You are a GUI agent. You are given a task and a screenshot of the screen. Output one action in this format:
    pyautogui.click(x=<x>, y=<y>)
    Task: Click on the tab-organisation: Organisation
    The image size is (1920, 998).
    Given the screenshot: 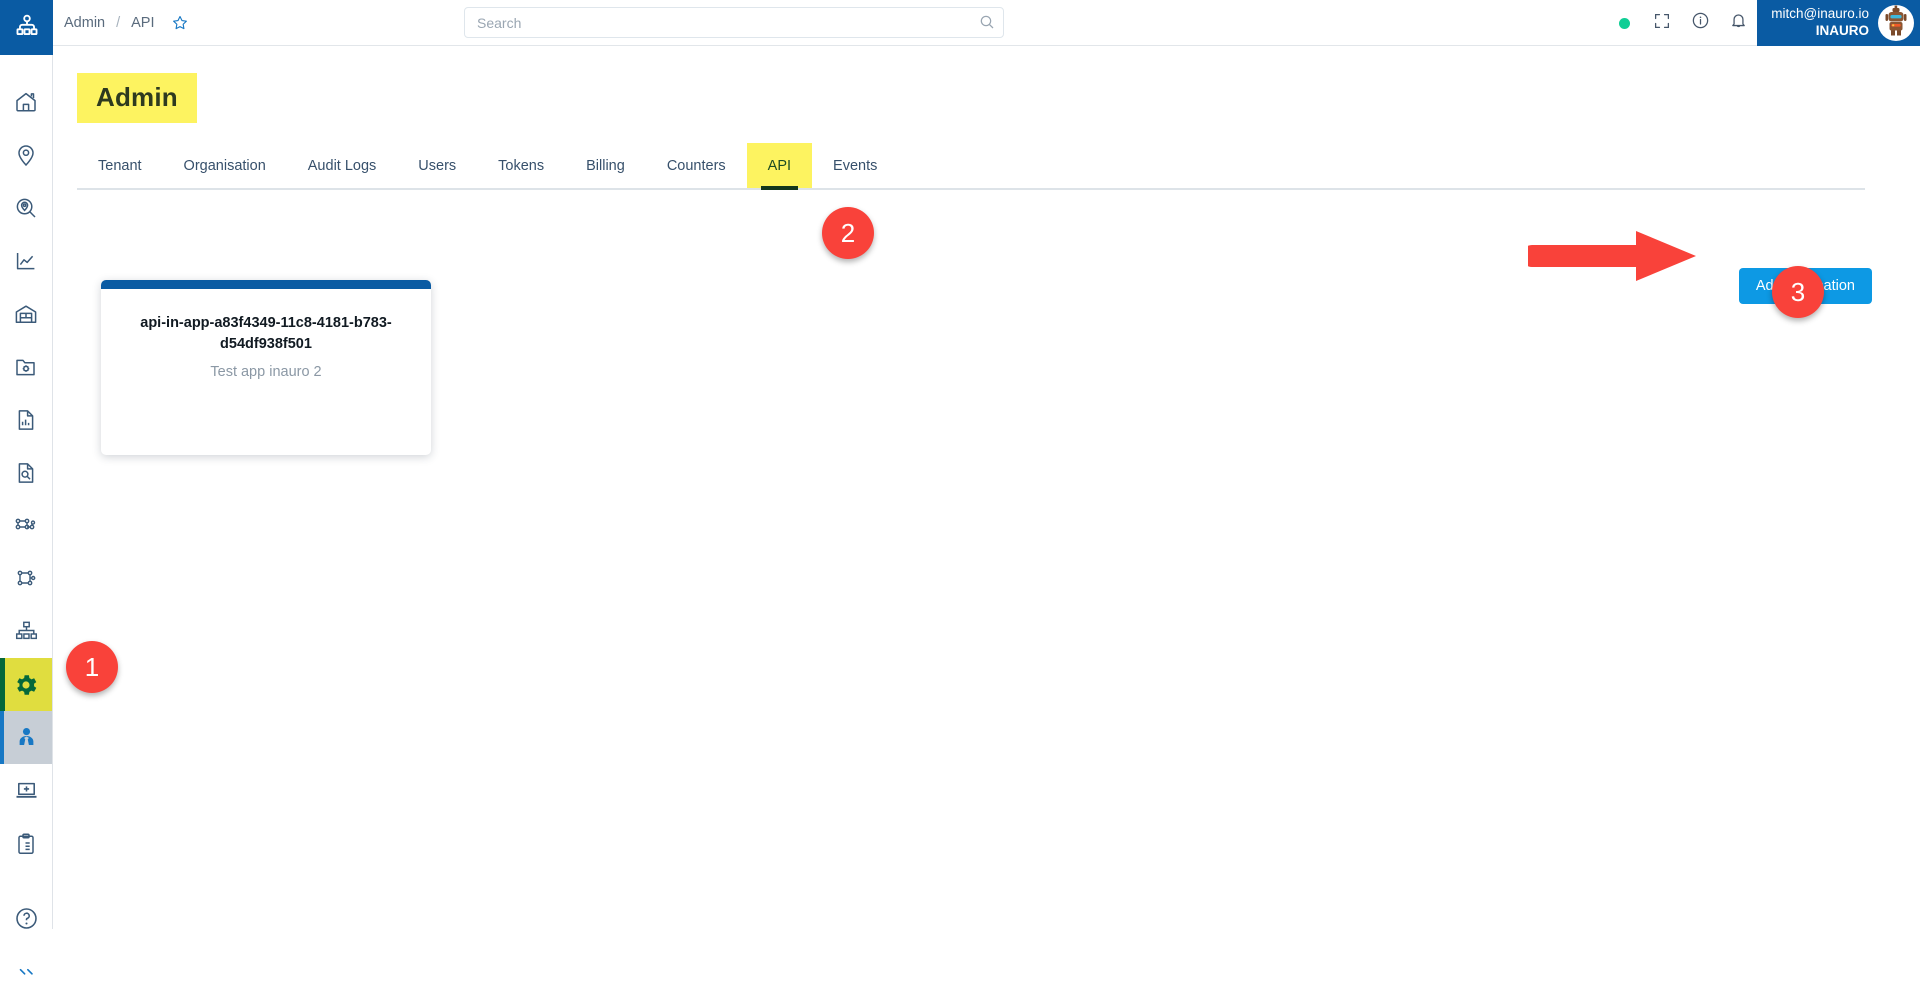 What is the action you would take?
    pyautogui.click(x=225, y=165)
    